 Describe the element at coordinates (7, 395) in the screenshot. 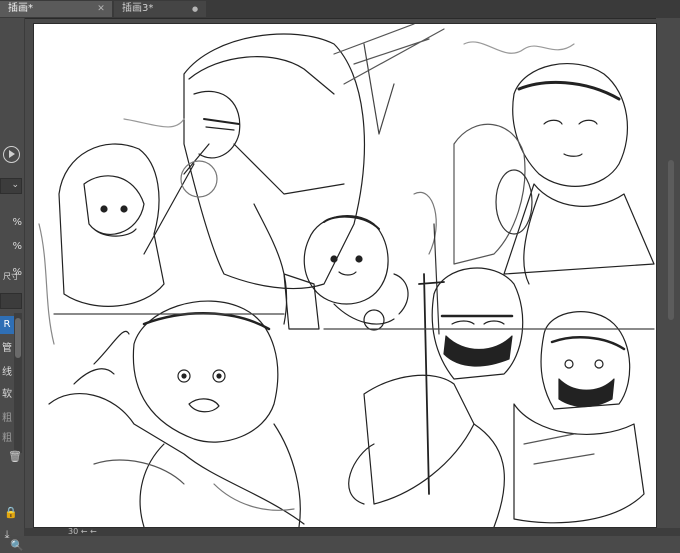

I see `layer-item-label: 软` at that location.